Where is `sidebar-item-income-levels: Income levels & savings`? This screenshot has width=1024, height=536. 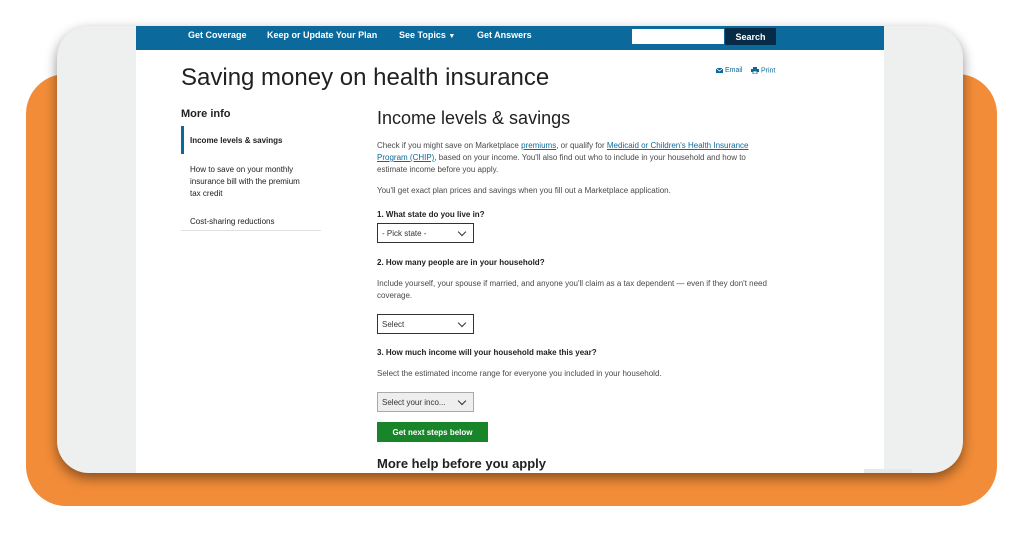 sidebar-item-income-levels: Income levels & savings is located at coordinates (255, 141).